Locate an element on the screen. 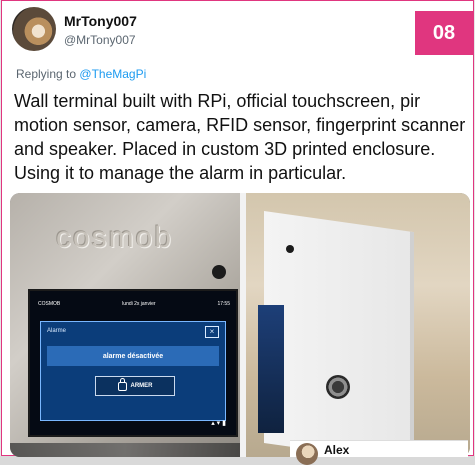 The height and width of the screenshot is (465, 475). embossed-logo-text: cosmob is located at coordinates (115, 237).